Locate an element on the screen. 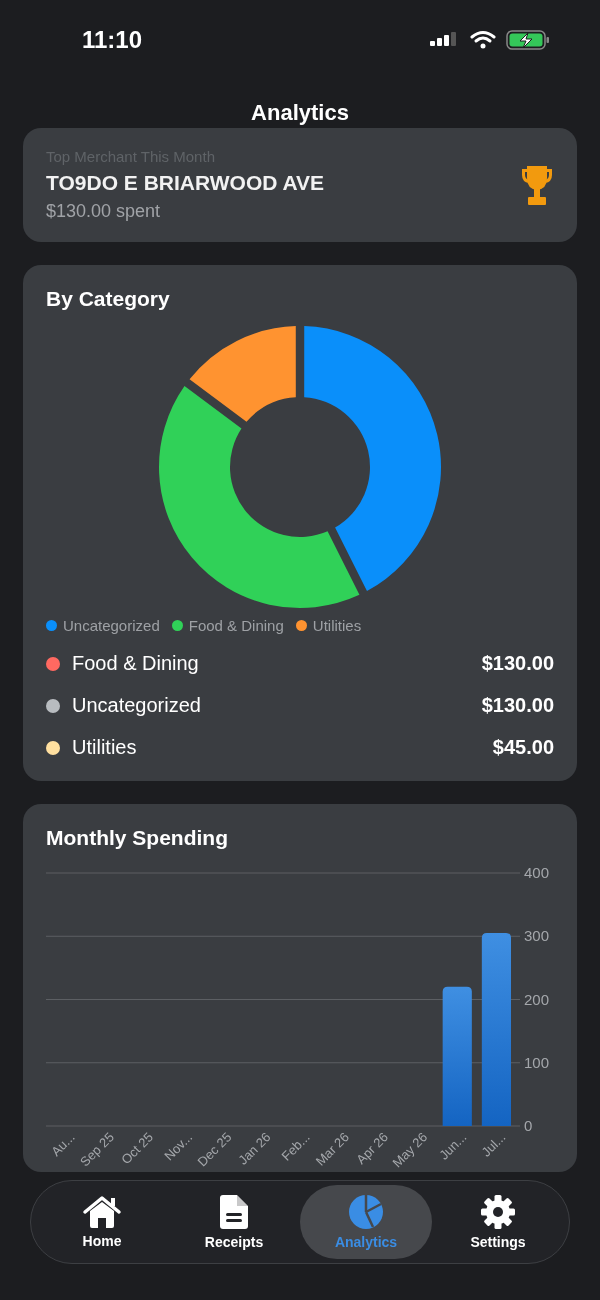 This screenshot has height=1300, width=600. category-name: Food & Dining is located at coordinates (135, 663).